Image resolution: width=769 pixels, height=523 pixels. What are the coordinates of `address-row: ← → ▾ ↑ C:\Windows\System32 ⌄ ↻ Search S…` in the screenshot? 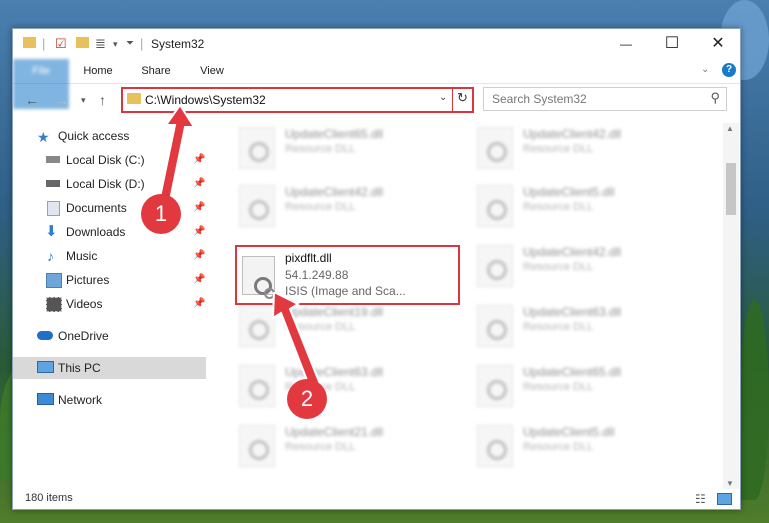 It's located at (376, 101).